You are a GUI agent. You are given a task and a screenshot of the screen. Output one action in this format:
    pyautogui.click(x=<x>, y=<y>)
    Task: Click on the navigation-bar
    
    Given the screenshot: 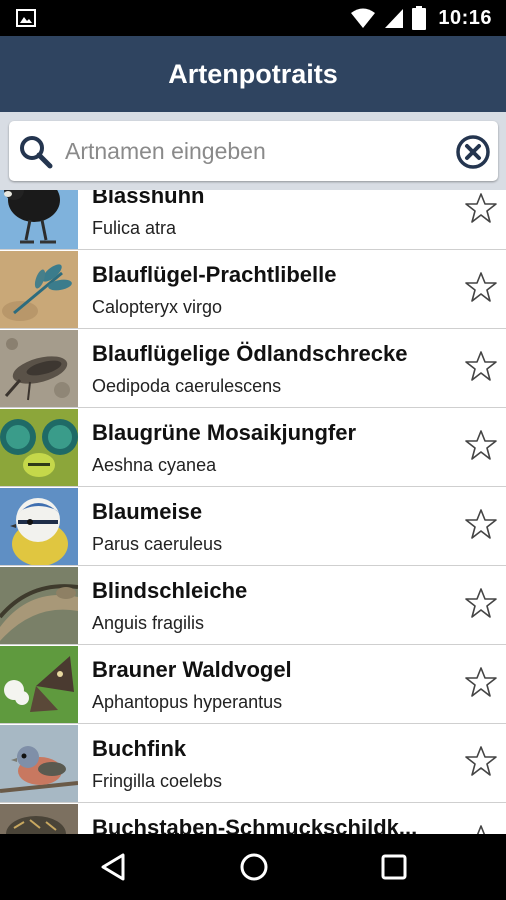 What is the action you would take?
    pyautogui.click(x=253, y=867)
    